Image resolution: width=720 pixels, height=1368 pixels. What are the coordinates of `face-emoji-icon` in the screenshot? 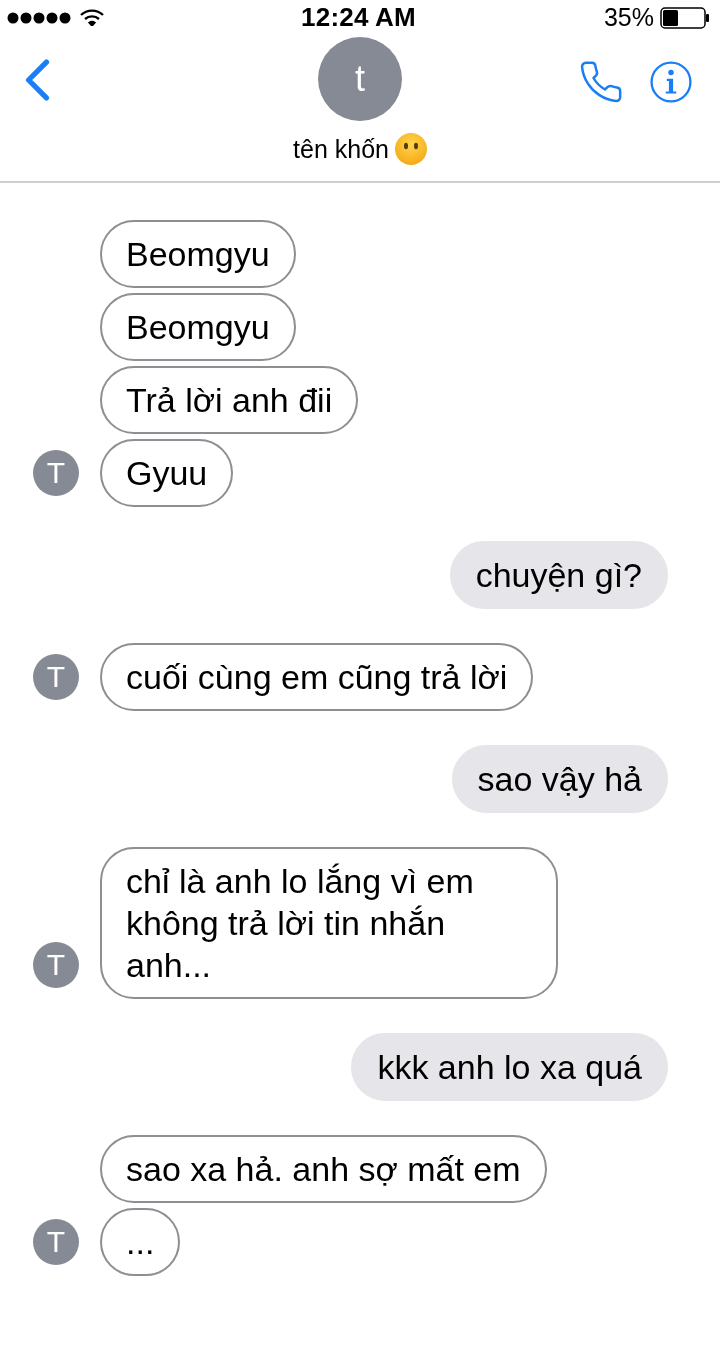 It's located at (410, 149).